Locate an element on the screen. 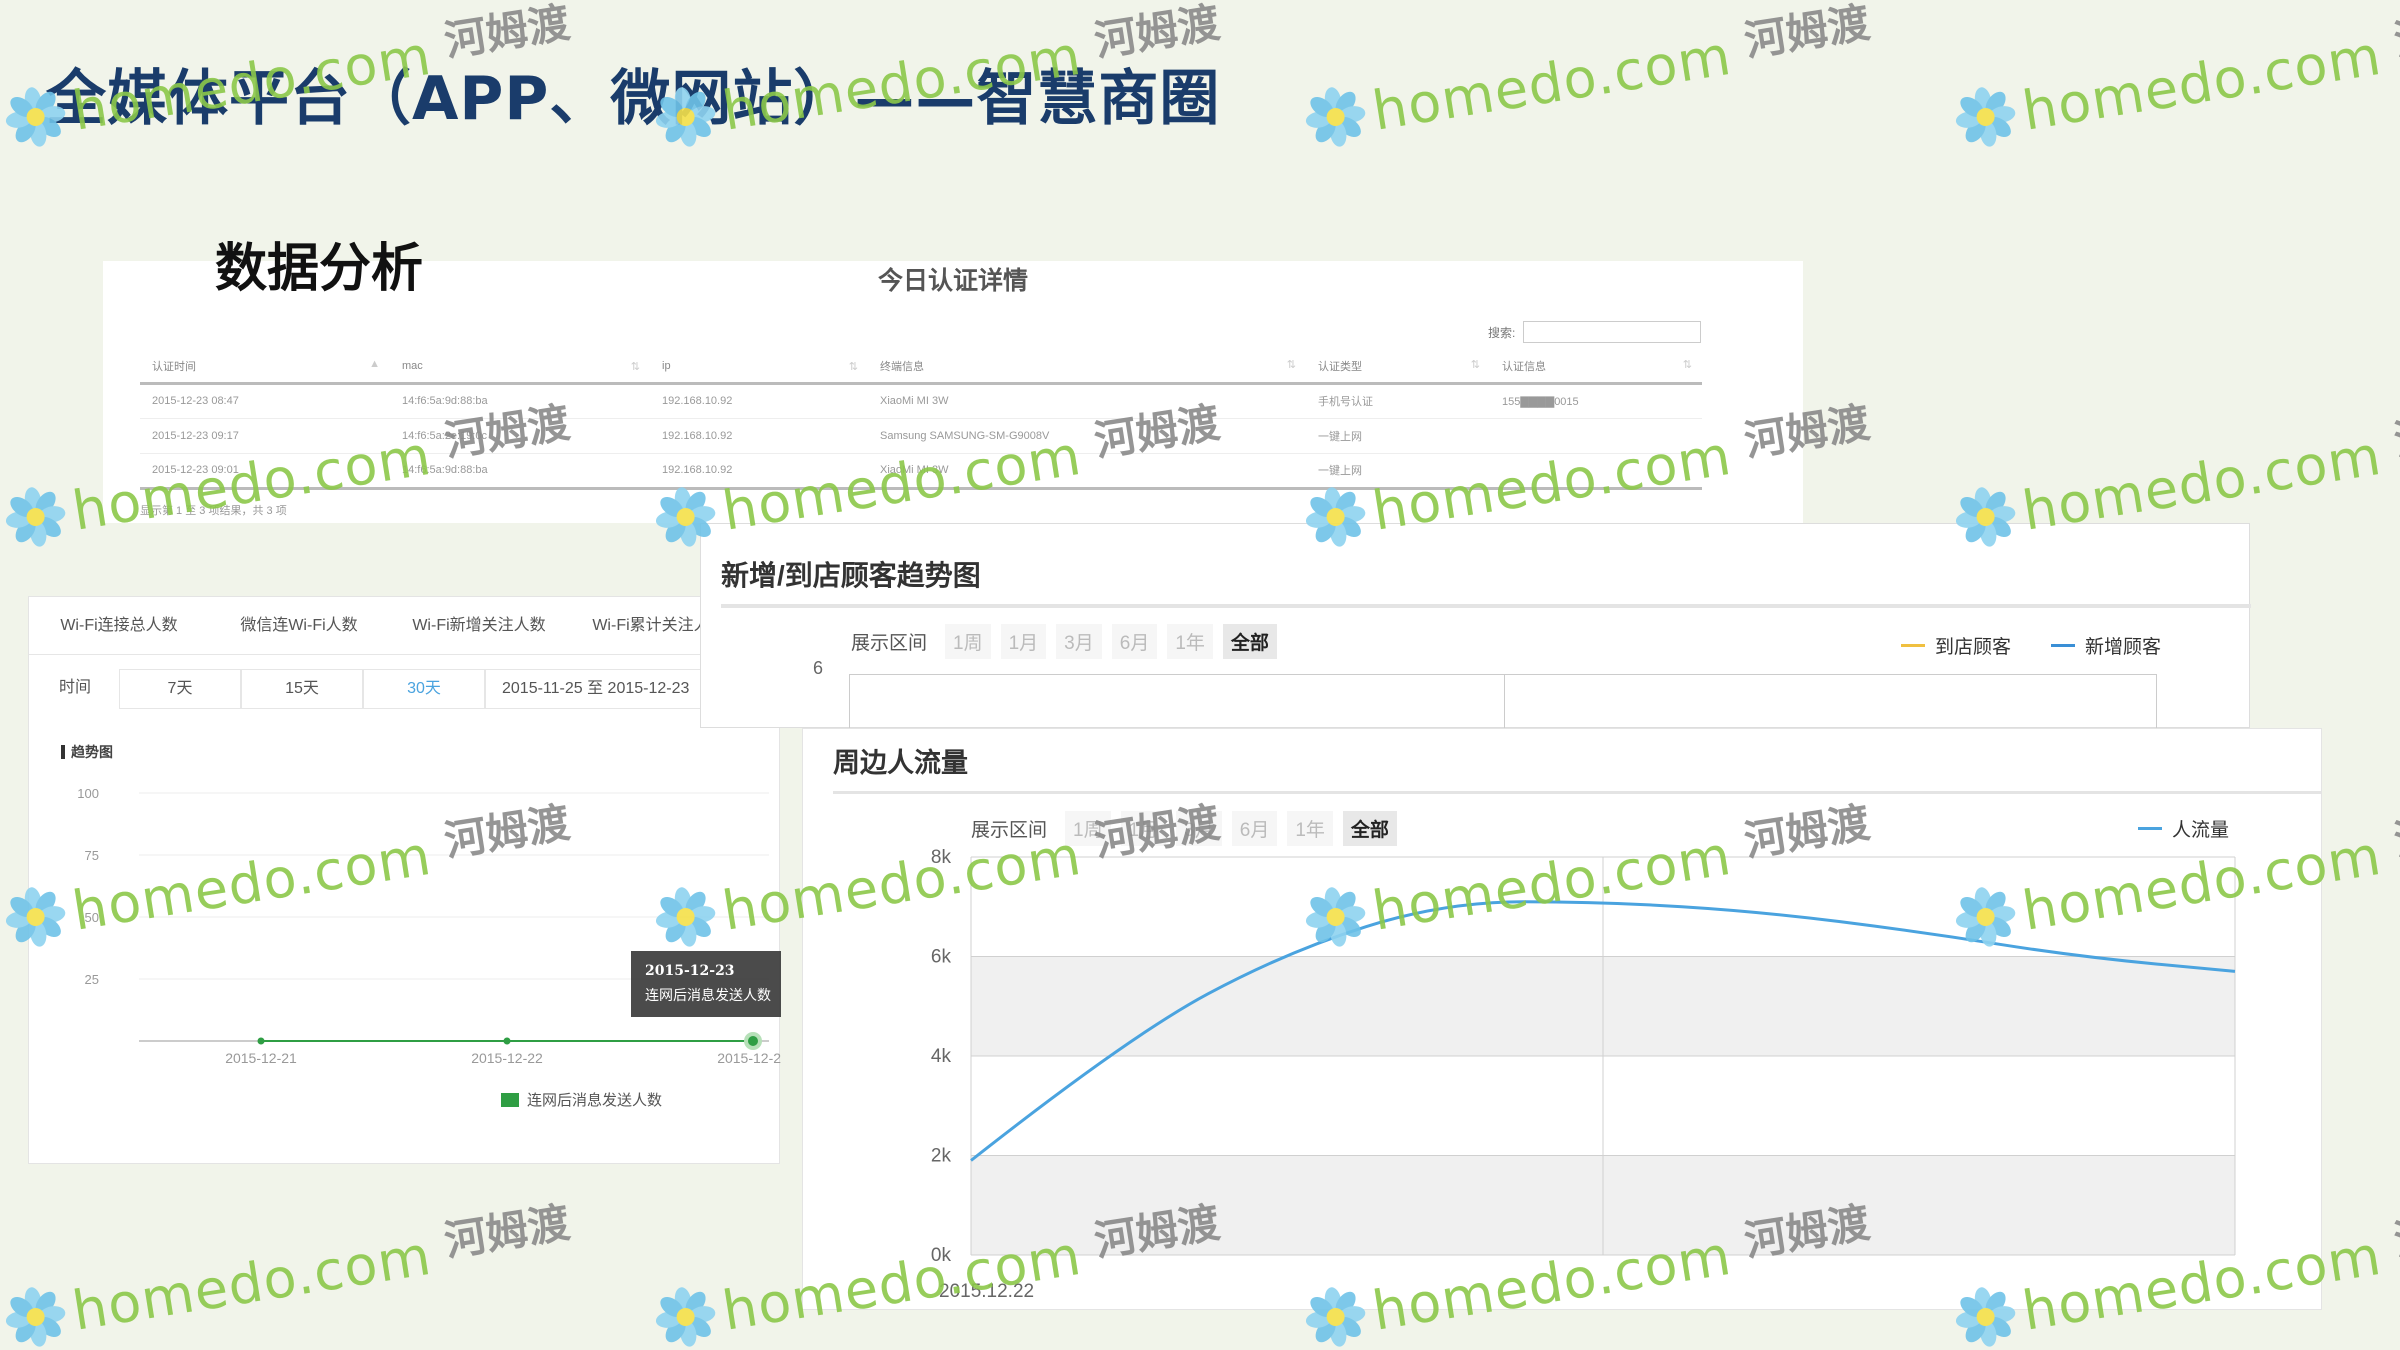 This screenshot has width=2400, height=1350. legend-item-visit: 到店顾客 is located at coordinates (1956, 645).